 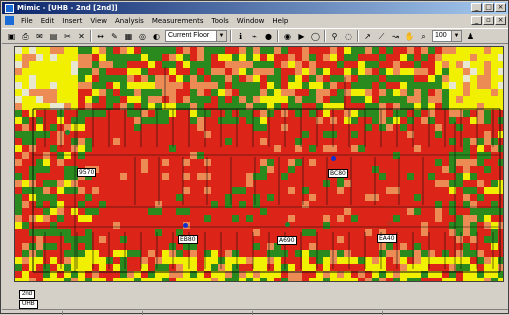 What do you see at coordinates (240, 36) in the screenshot?
I see `info-icon: ℹ` at bounding box center [240, 36].